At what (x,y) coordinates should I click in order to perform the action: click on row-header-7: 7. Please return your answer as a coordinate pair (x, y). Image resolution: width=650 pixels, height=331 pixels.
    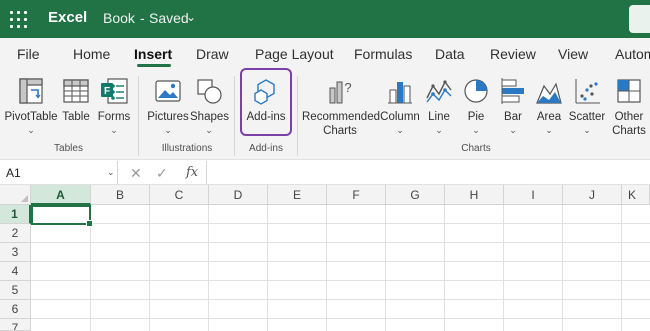
    Looking at the image, I should click on (15, 325).